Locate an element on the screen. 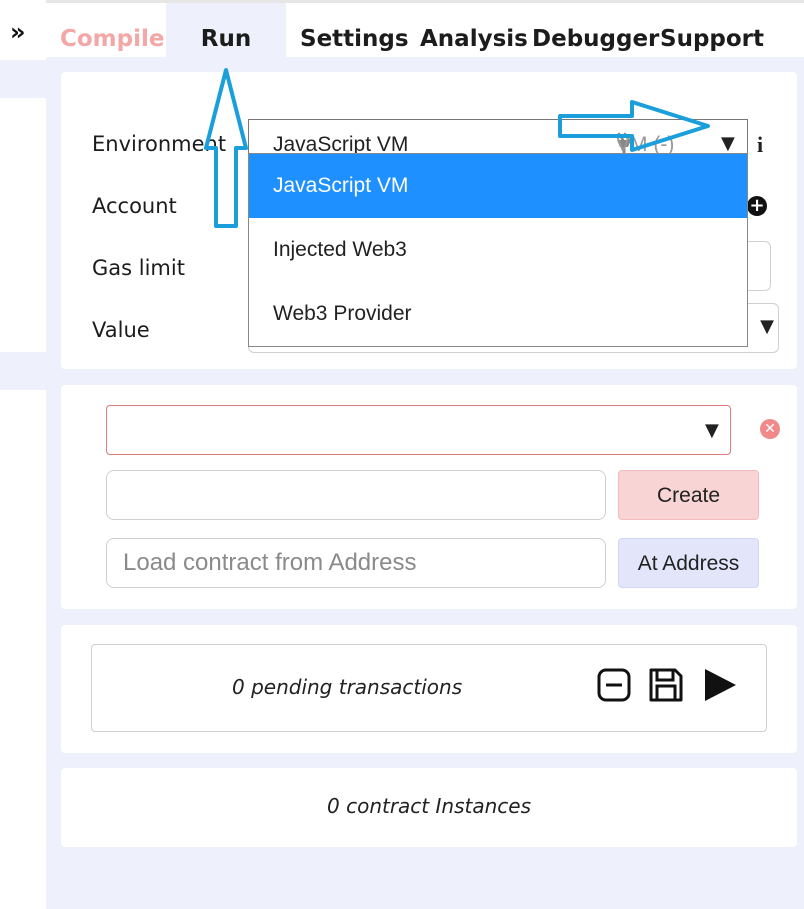 Image resolution: width=804 pixels, height=909 pixels. value-unit-caret-icon: ▼ is located at coordinates (767, 326).